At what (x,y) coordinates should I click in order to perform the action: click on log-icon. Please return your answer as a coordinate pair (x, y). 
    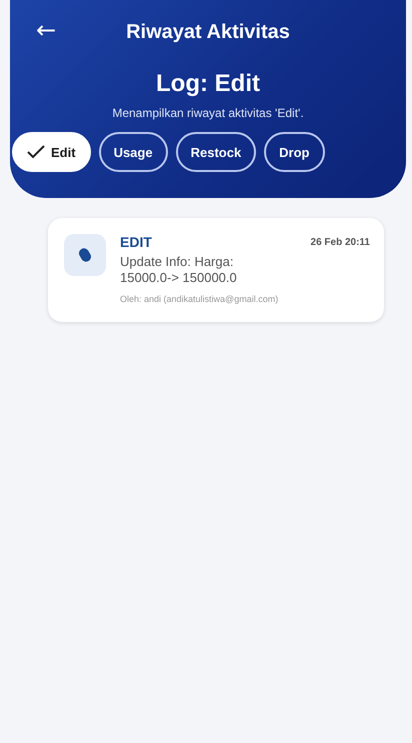
    Looking at the image, I should click on (85, 255).